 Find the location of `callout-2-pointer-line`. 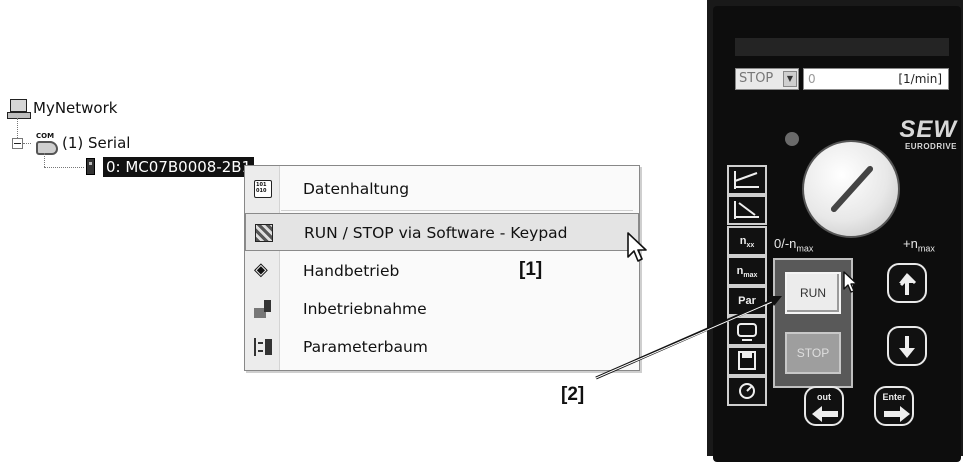

callout-2-pointer-line is located at coordinates (688, 338).